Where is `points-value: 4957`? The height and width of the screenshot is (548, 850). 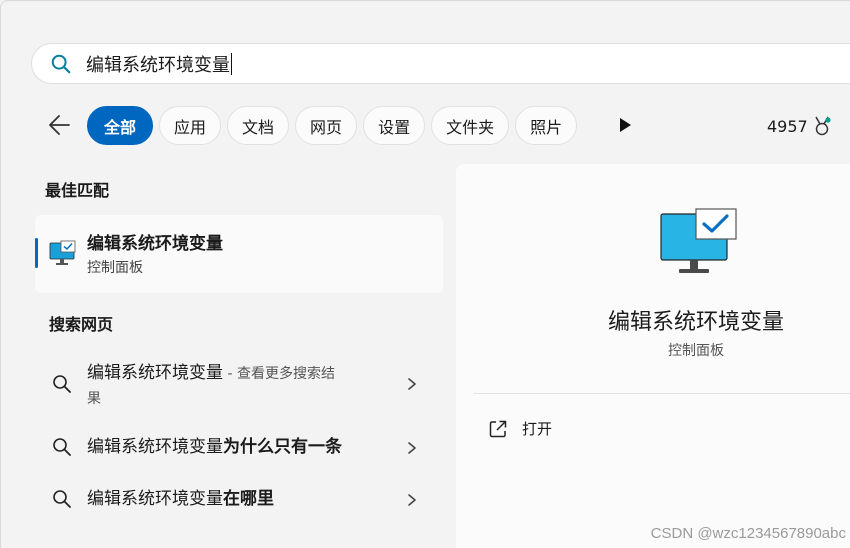 points-value: 4957 is located at coordinates (787, 126).